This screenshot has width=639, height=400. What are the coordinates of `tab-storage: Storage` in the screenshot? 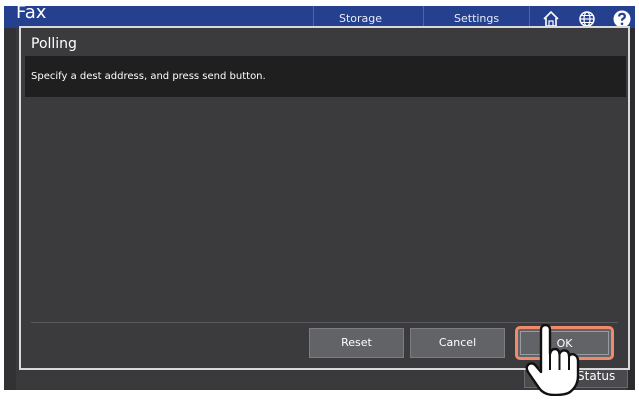 It's located at (360, 18).